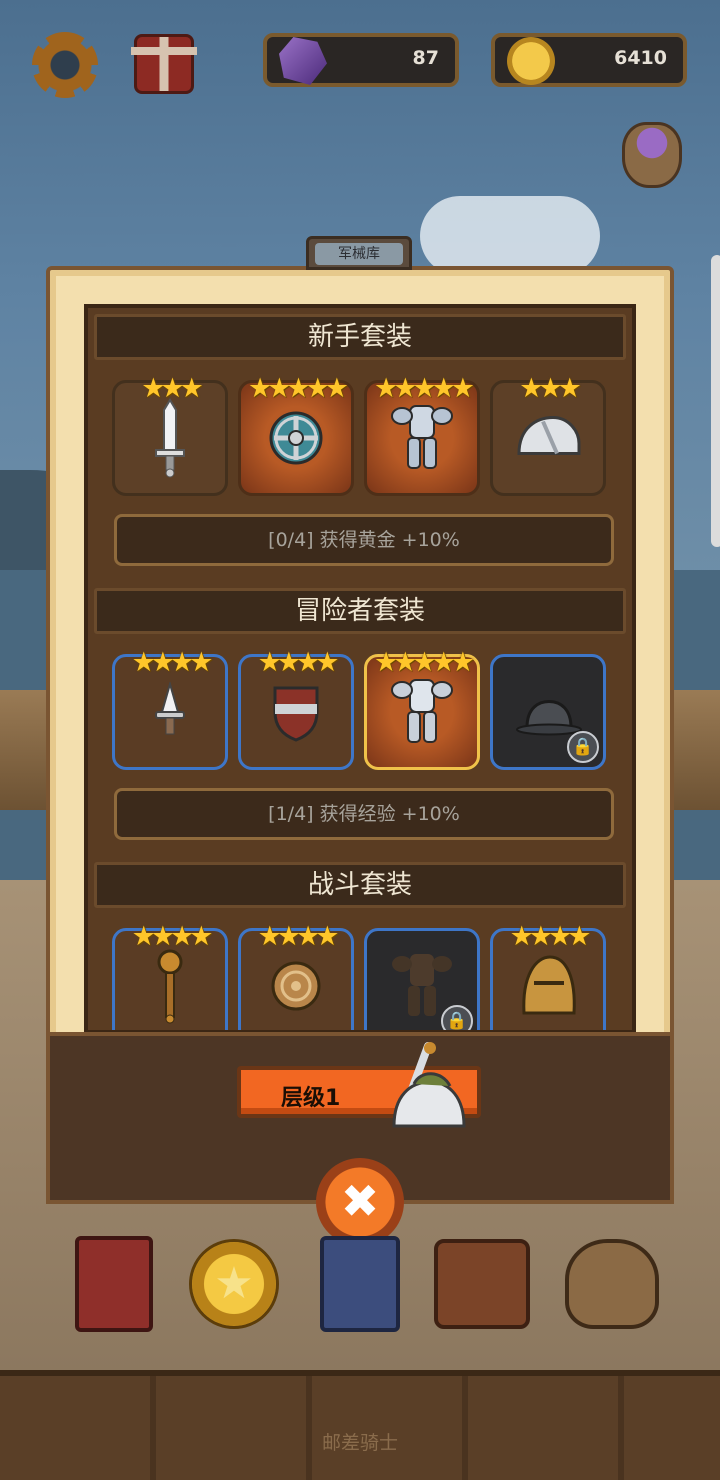 This screenshot has width=720, height=1480. I want to click on armory-tab: 军械库, so click(359, 253).